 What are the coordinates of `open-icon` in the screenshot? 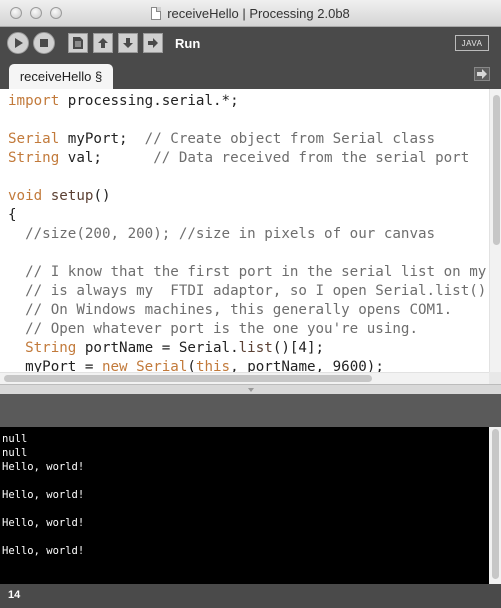 It's located at (103, 43).